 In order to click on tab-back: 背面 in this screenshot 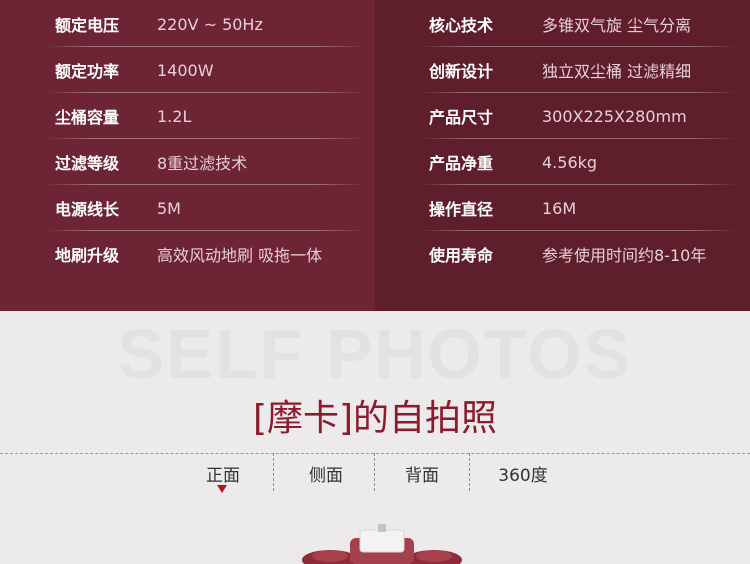, I will do `click(422, 474)`.